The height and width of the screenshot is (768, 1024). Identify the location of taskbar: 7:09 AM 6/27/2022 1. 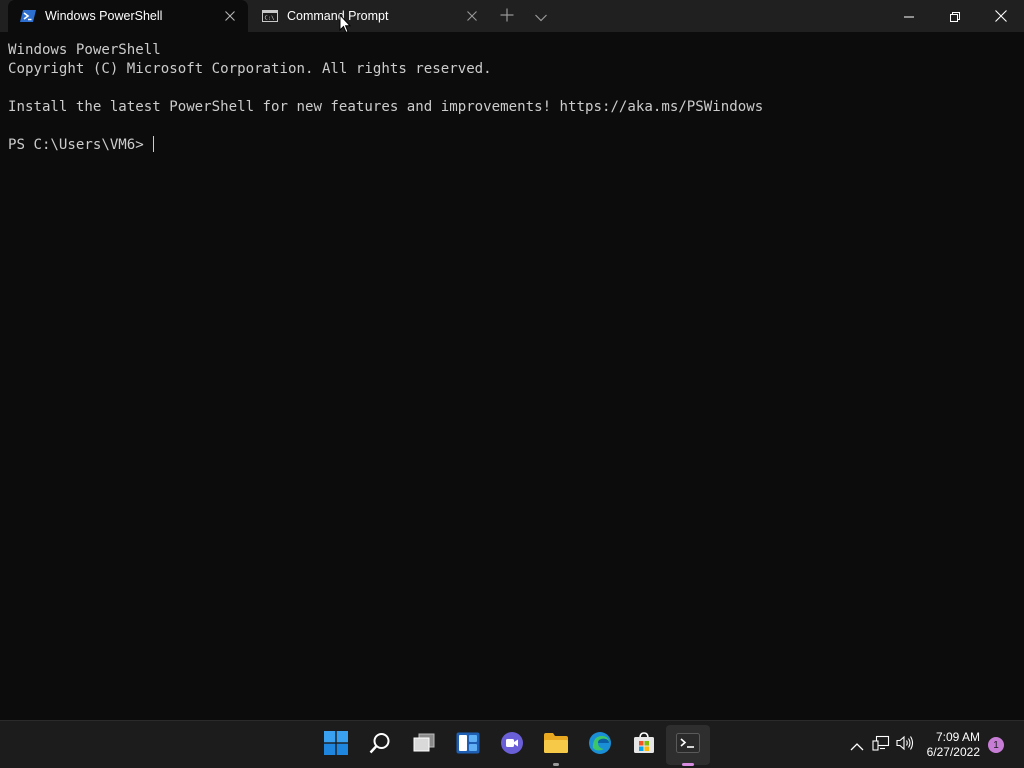
(512, 744).